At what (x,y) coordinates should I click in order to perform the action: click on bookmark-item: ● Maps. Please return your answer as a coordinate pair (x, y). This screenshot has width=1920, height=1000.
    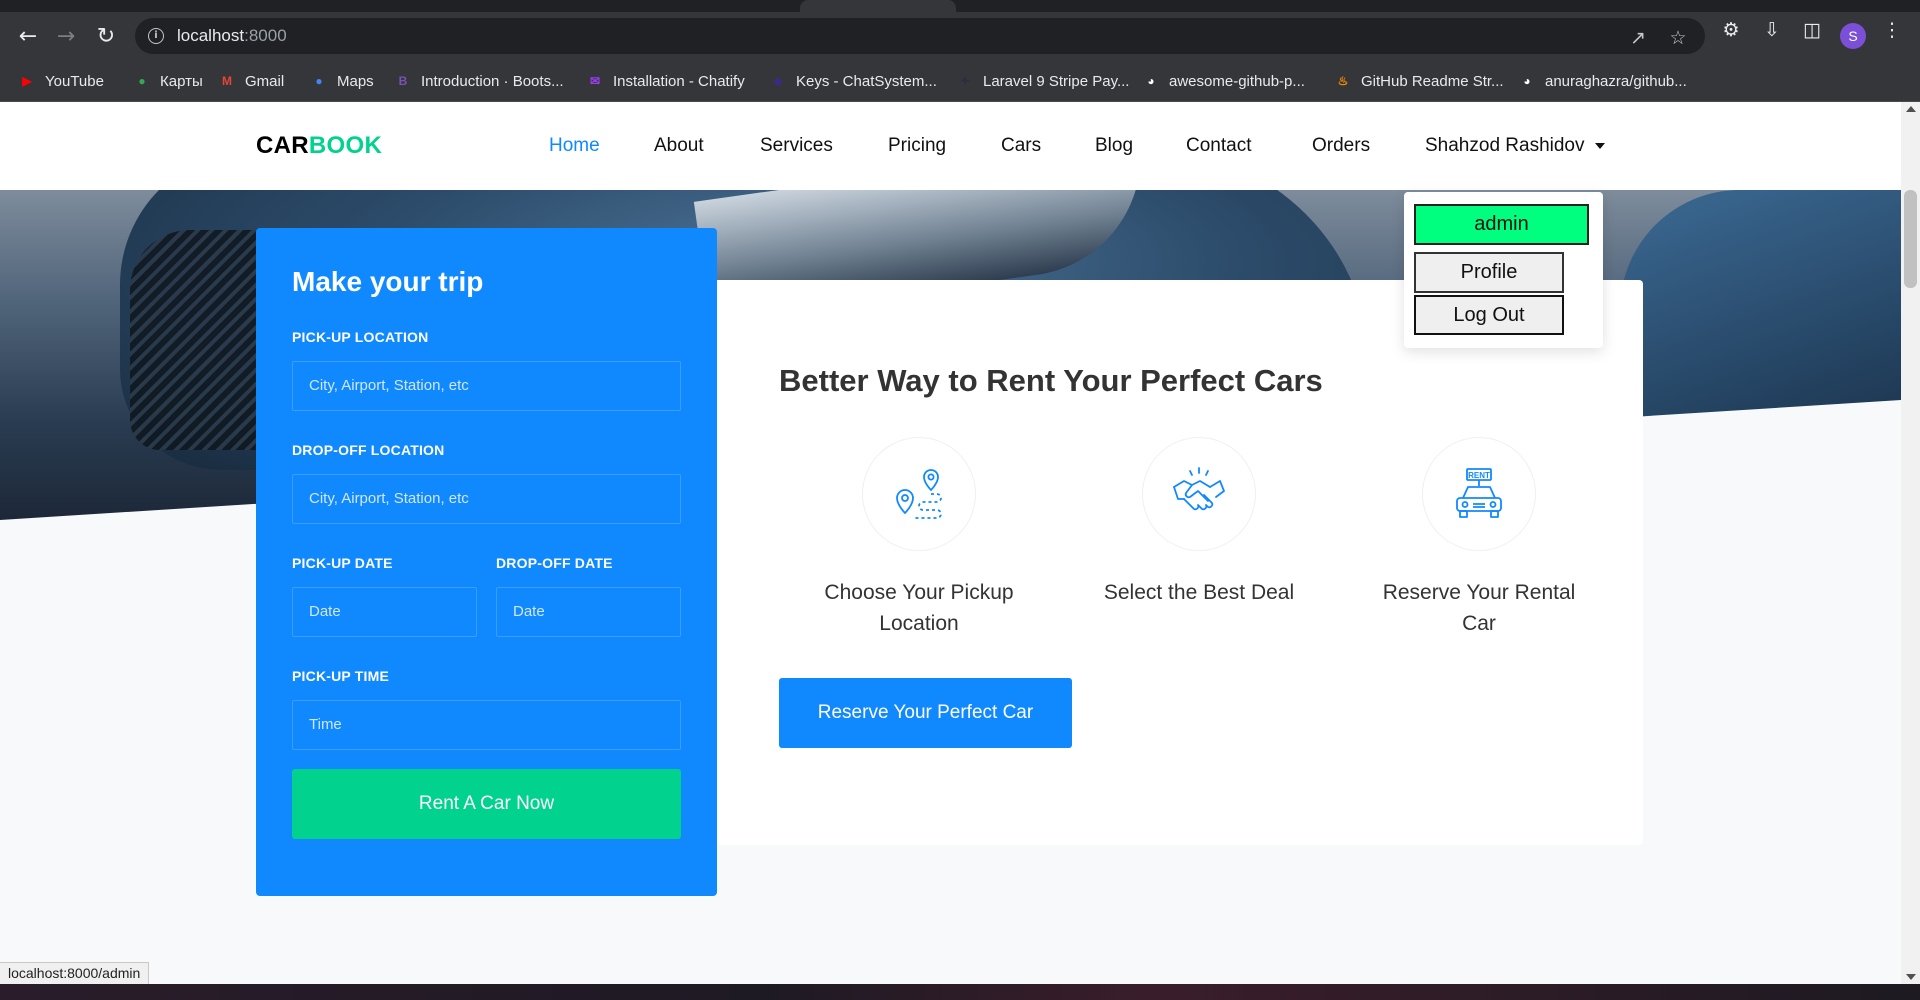
    Looking at the image, I should click on (342, 81).